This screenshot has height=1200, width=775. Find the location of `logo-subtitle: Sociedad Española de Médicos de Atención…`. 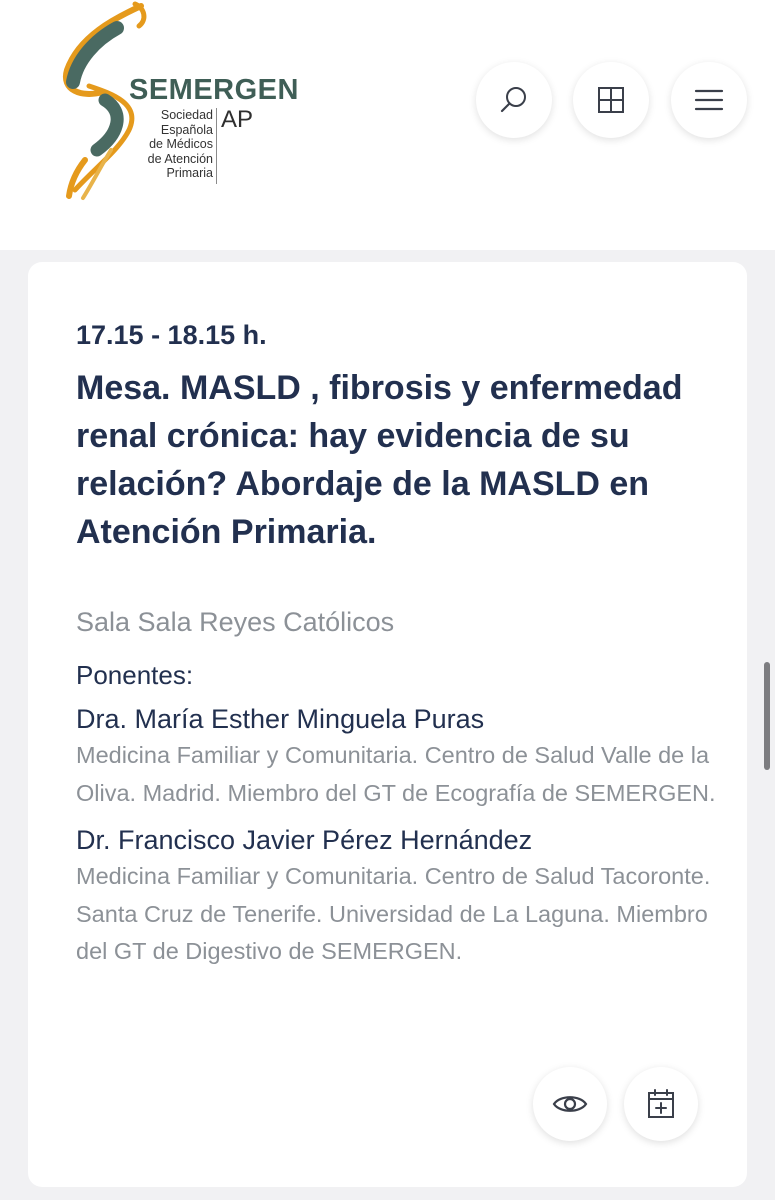

logo-subtitle: Sociedad Española de Médicos de Atención… is located at coordinates (180, 144).